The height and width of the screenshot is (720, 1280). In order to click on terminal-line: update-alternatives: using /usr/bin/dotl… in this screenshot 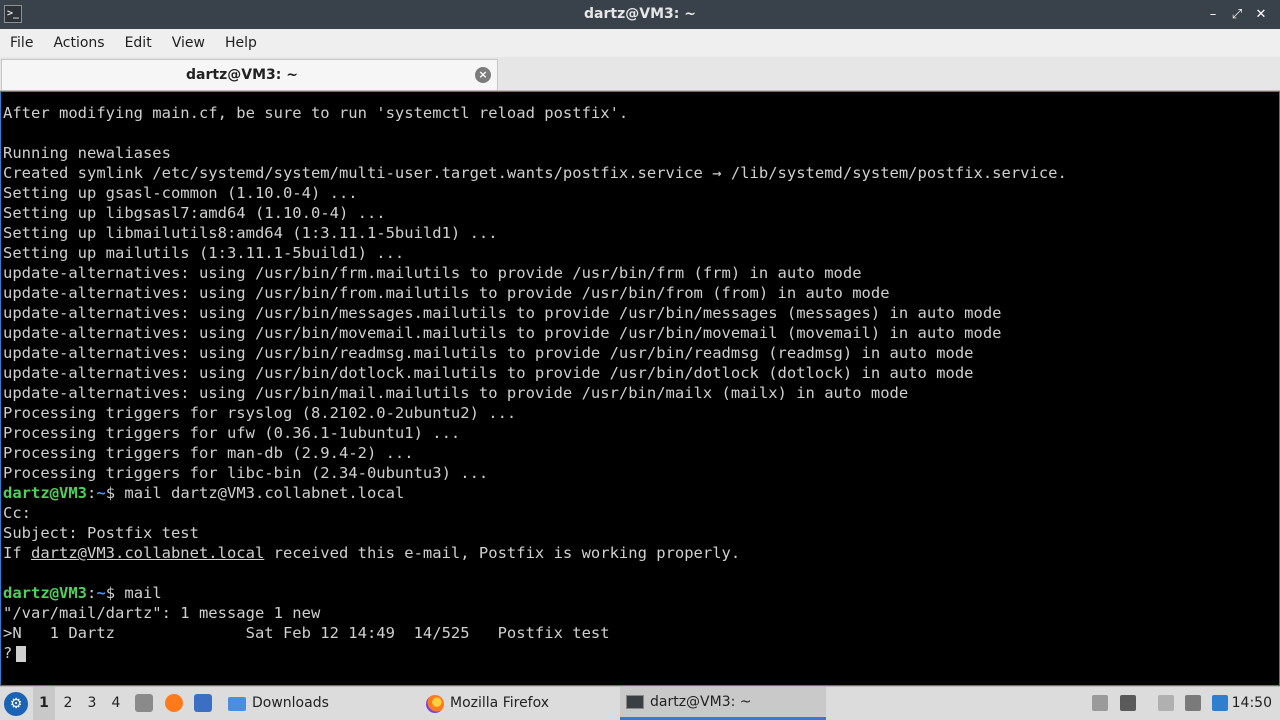, I will do `click(488, 373)`.